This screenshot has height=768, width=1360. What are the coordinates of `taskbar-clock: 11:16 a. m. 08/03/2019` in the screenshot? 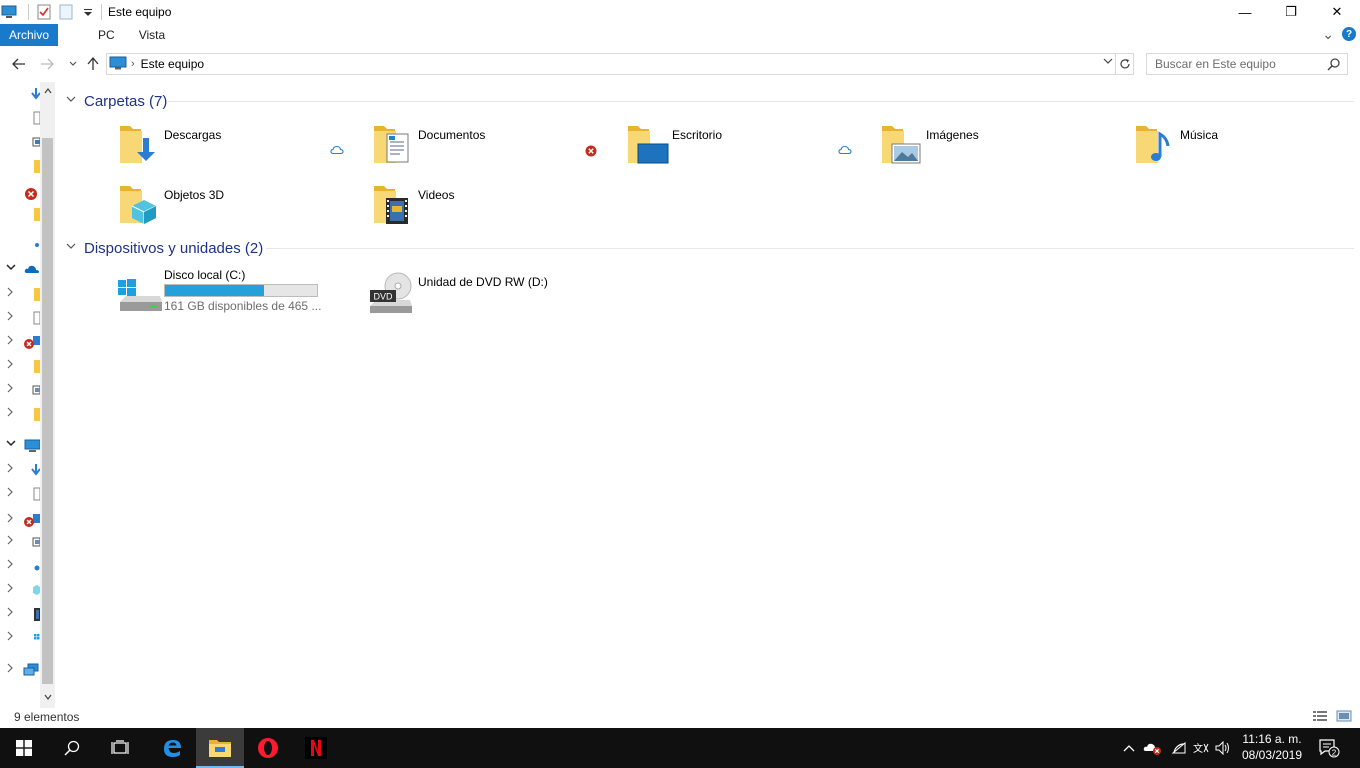 It's located at (1272, 747).